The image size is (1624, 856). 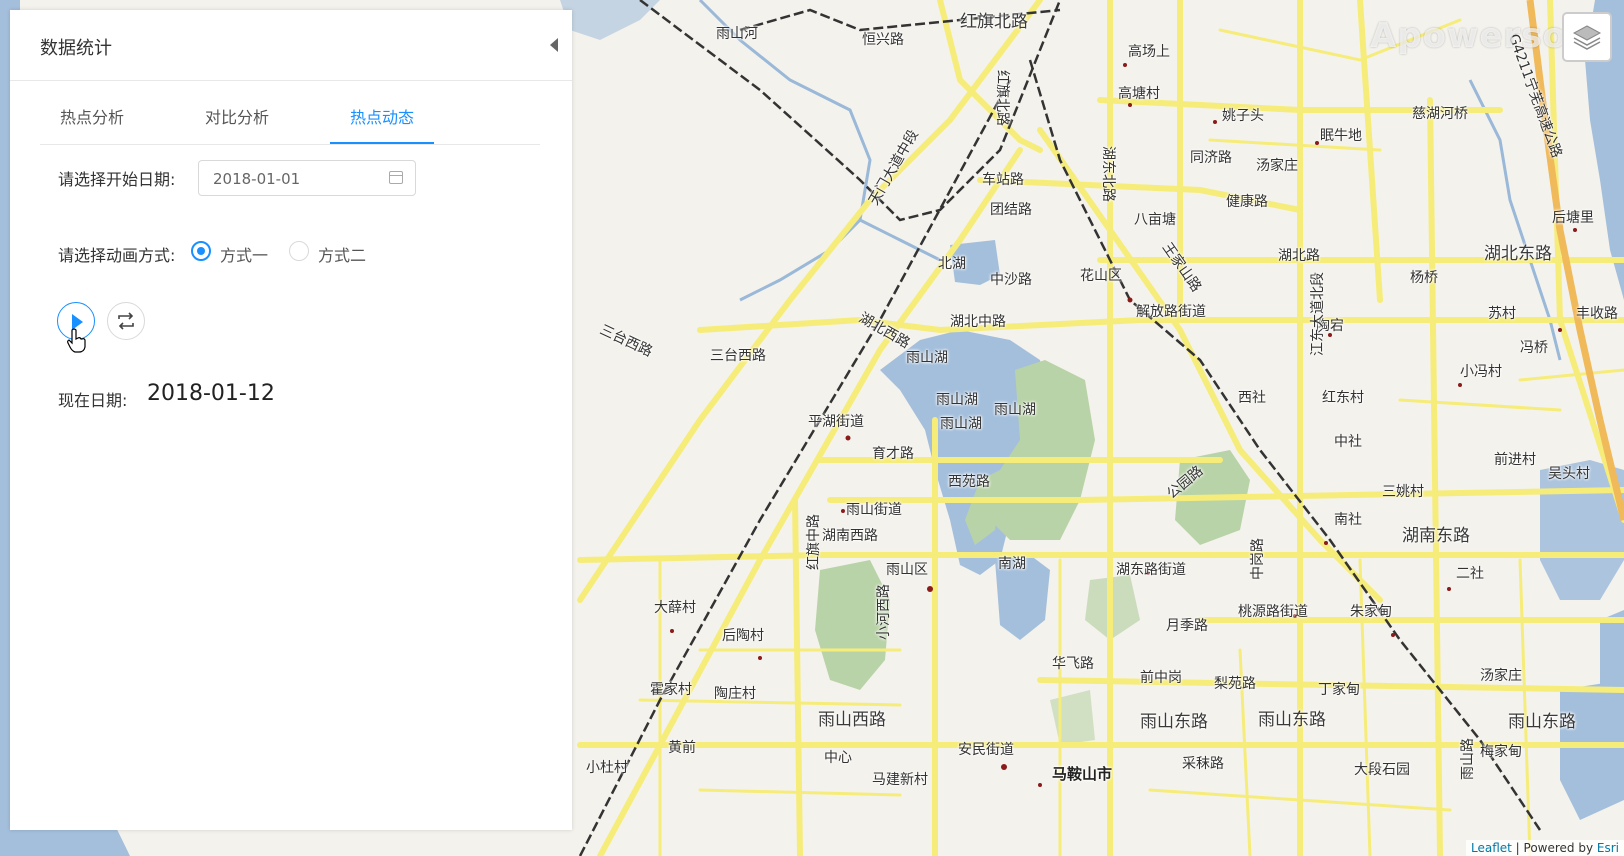 I want to click on loop-button, so click(x=126, y=321).